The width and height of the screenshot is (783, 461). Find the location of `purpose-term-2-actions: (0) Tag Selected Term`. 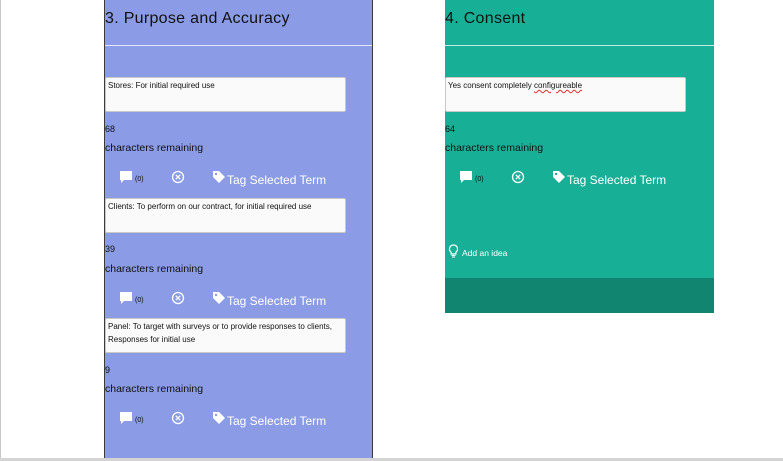

purpose-term-2-actions: (0) Tag Selected Term is located at coordinates (239, 301).